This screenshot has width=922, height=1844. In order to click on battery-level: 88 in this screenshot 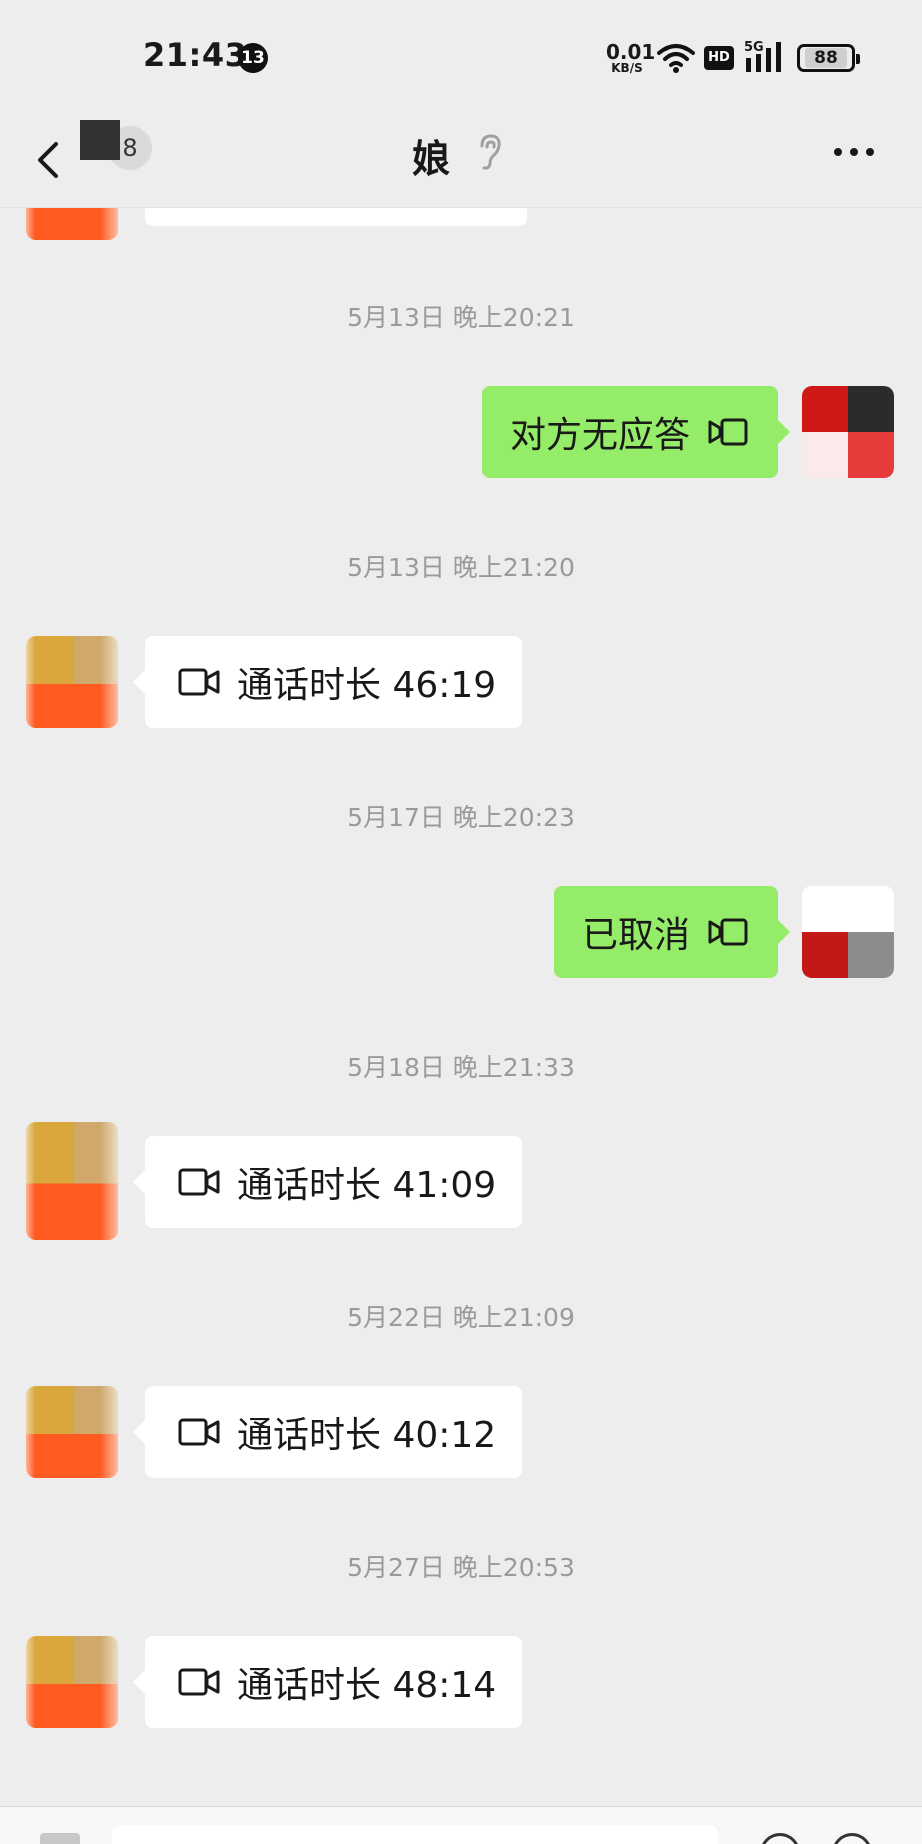, I will do `click(826, 58)`.